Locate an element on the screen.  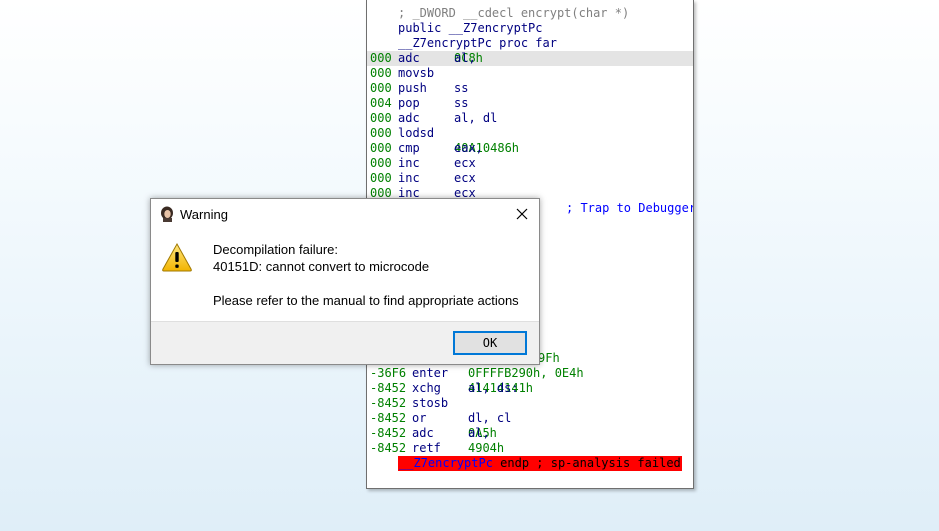
warning-icon is located at coordinates (177, 257).